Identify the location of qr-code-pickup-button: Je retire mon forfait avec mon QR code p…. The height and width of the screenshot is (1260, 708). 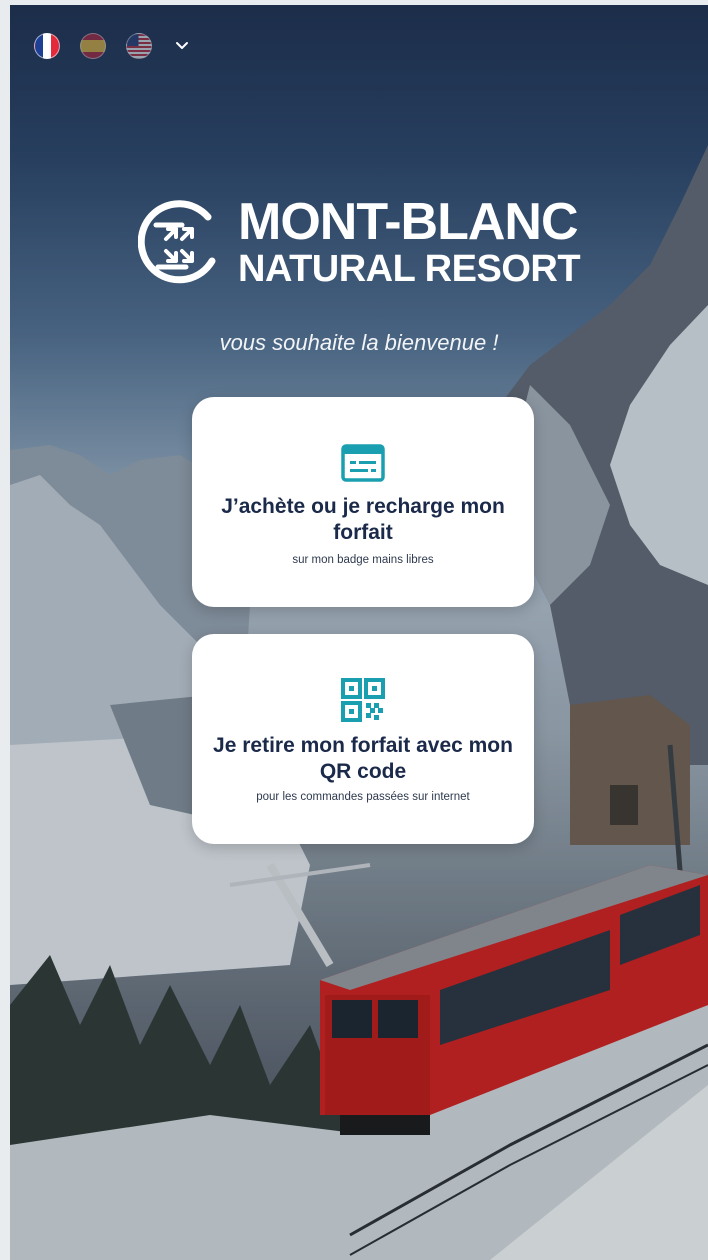
(363, 739).